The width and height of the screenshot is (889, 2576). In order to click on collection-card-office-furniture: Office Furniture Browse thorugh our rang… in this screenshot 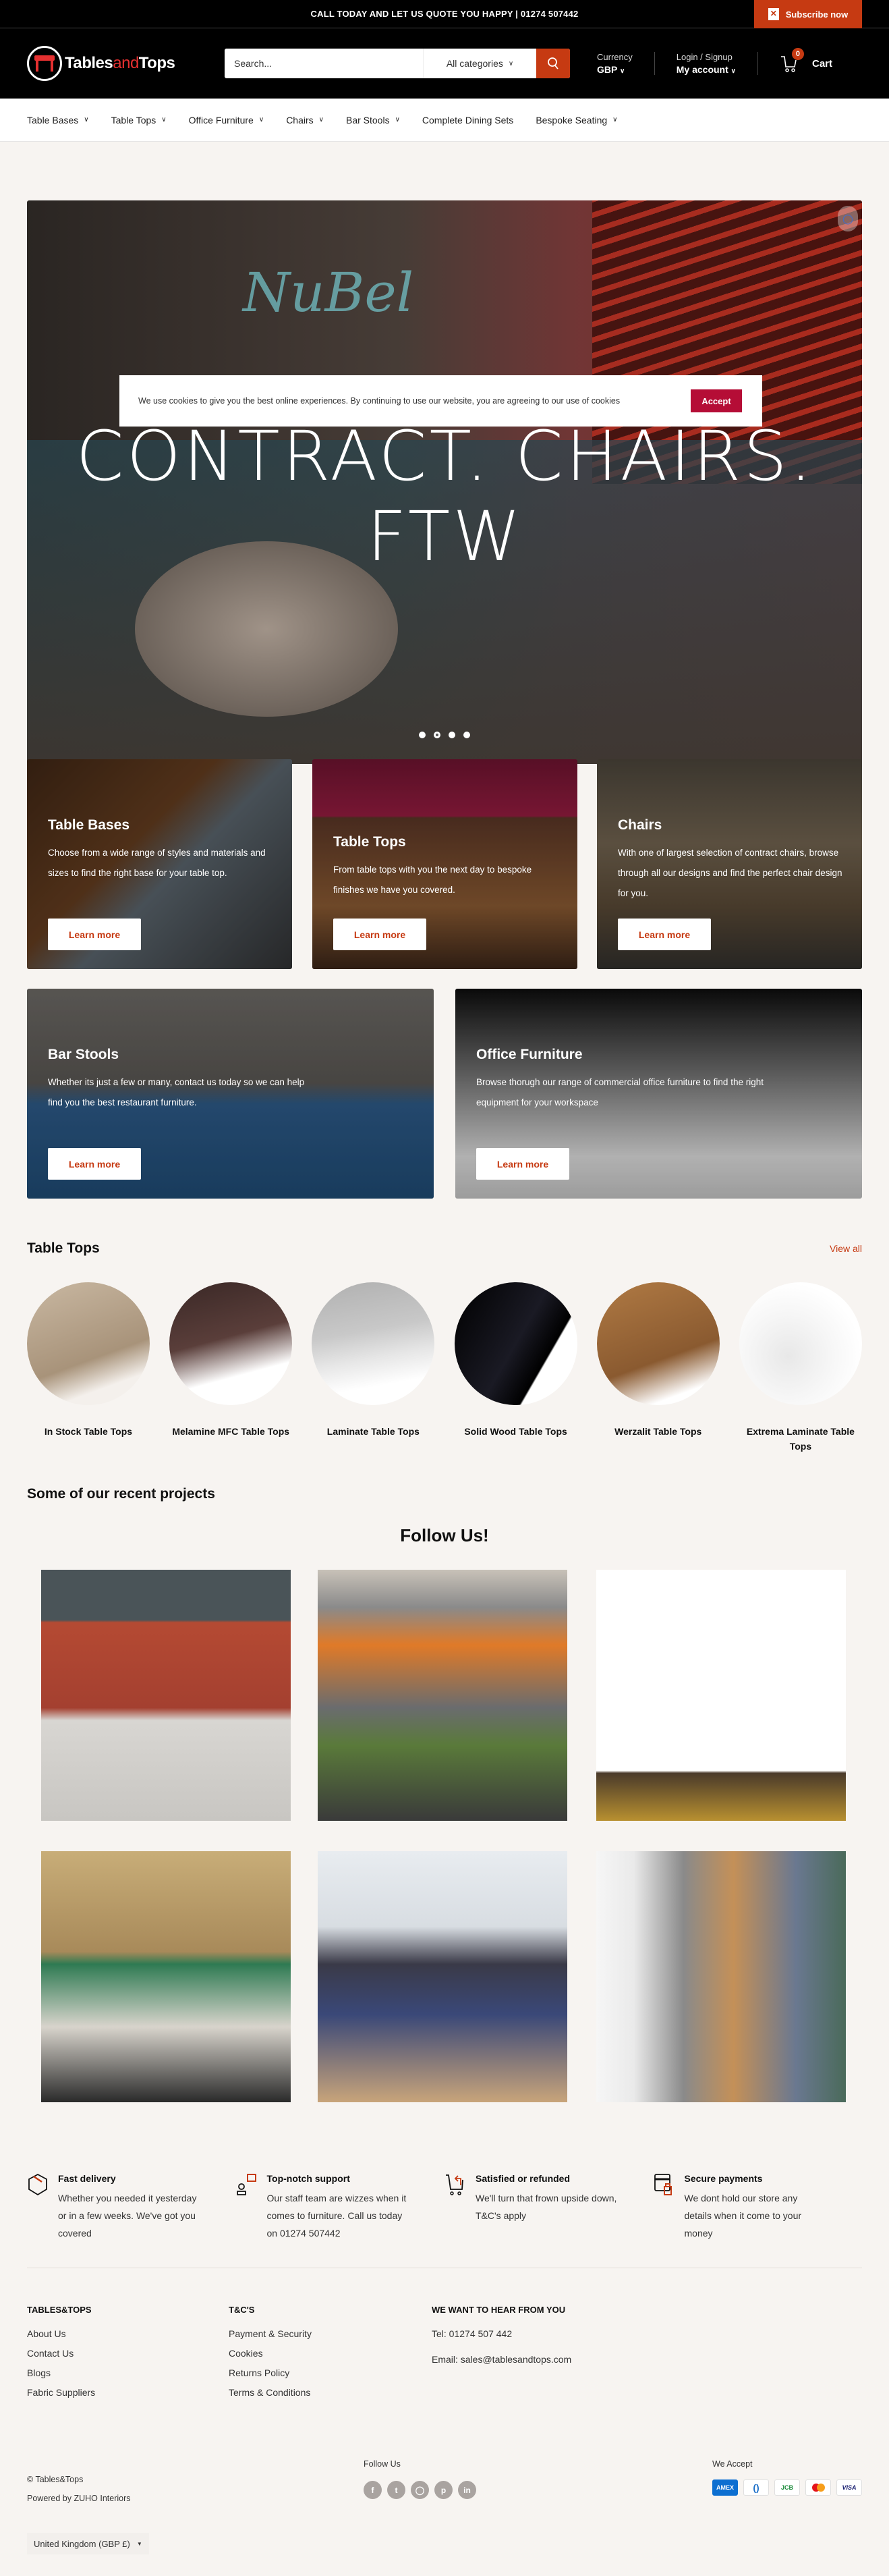, I will do `click(658, 1094)`.